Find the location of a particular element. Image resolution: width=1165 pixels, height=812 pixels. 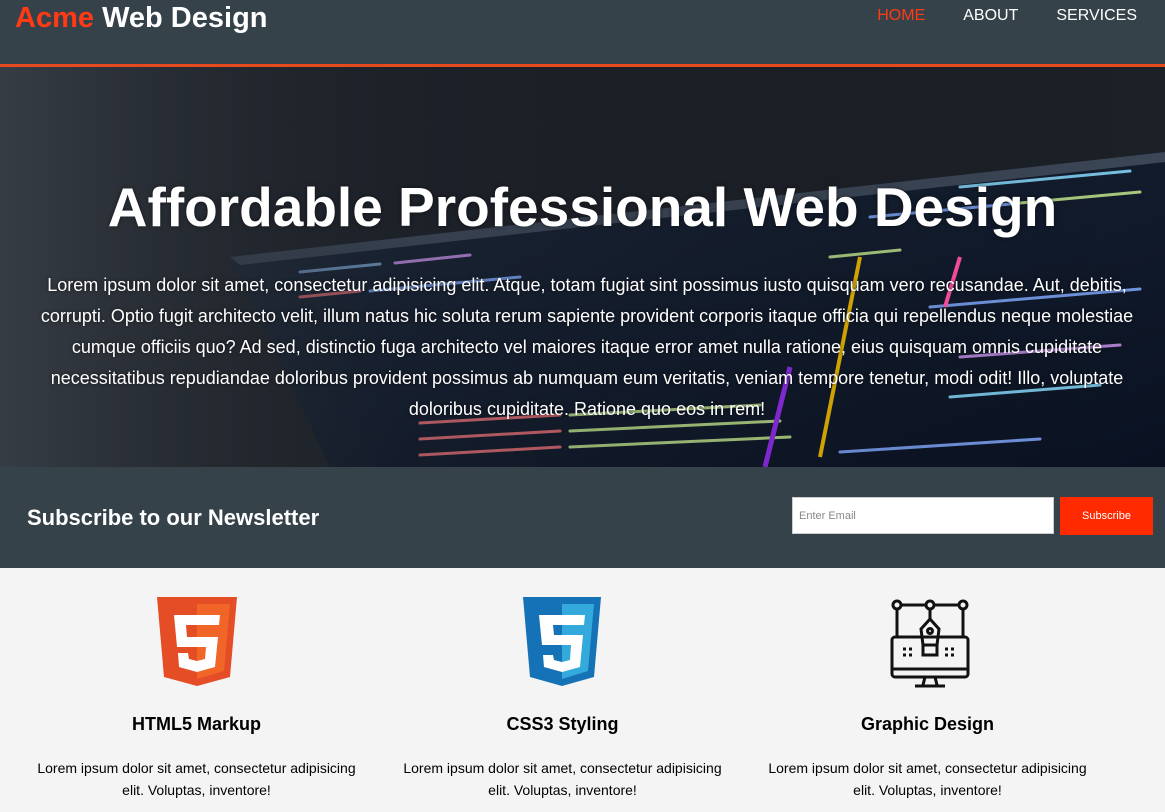

hero-title: Affordable Professional Web Design is located at coordinates (582, 207).